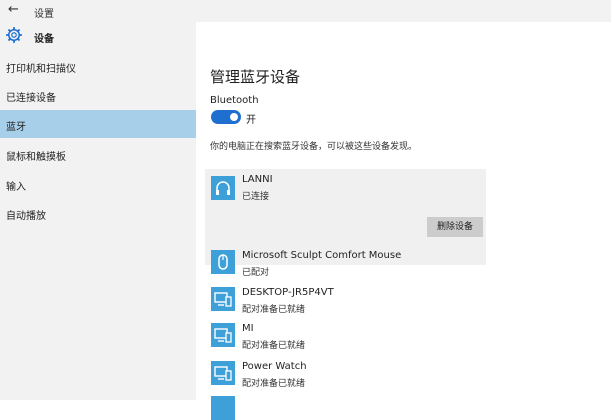  Describe the element at coordinates (322, 255) in the screenshot. I see `device-name: Microsoft Sculpt Comfort Mouse` at that location.